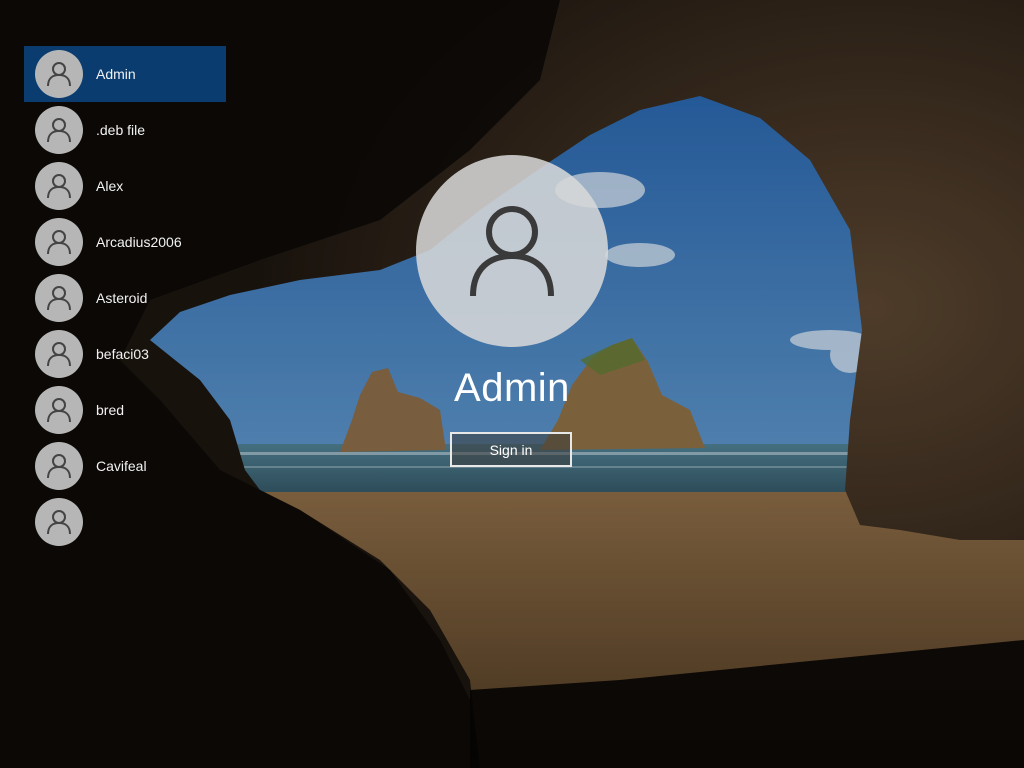  I want to click on user-name-label: Admin, so click(116, 74).